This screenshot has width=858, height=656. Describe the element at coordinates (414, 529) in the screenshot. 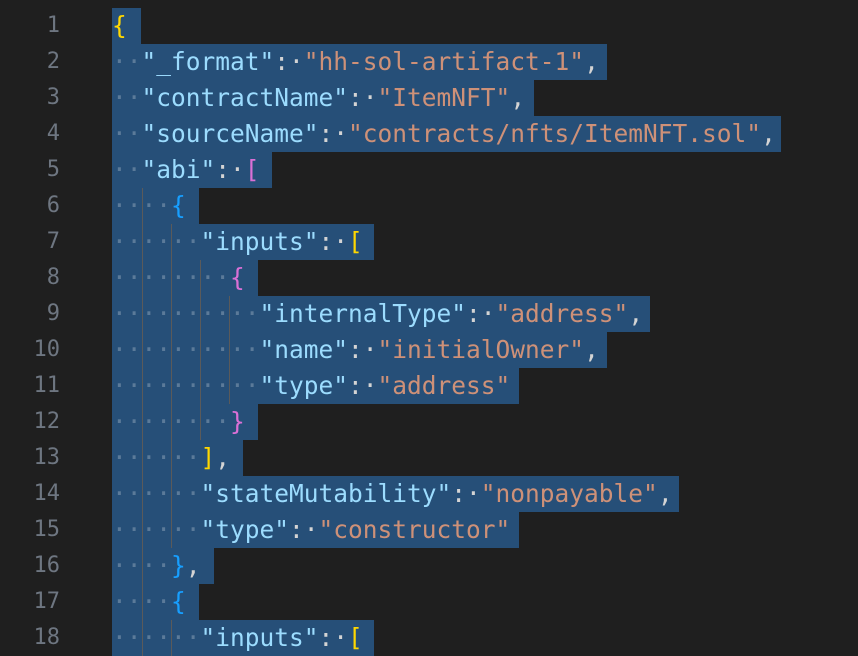

I see `json-string: "constructor"` at that location.